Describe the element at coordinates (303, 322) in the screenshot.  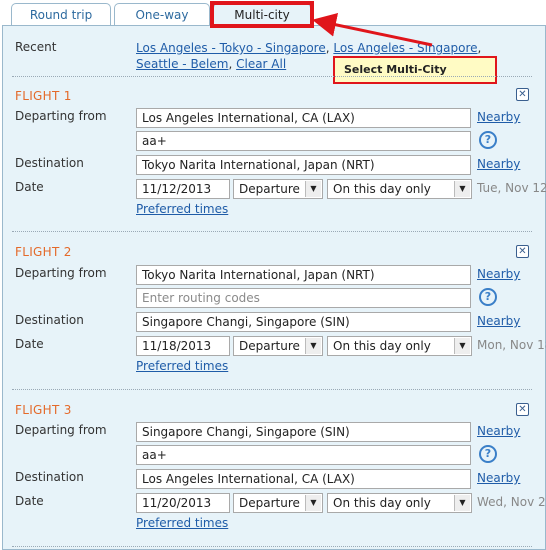
I see `destination-input: Singapore Changi, Singapore (SIN)` at that location.